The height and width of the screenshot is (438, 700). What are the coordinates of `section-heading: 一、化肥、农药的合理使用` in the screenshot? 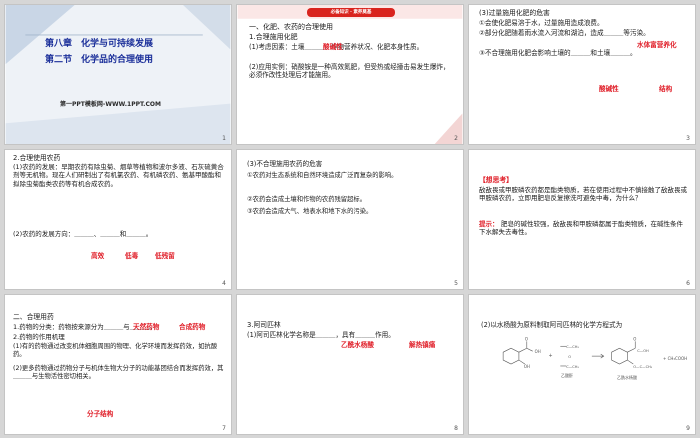 It's located at (291, 27).